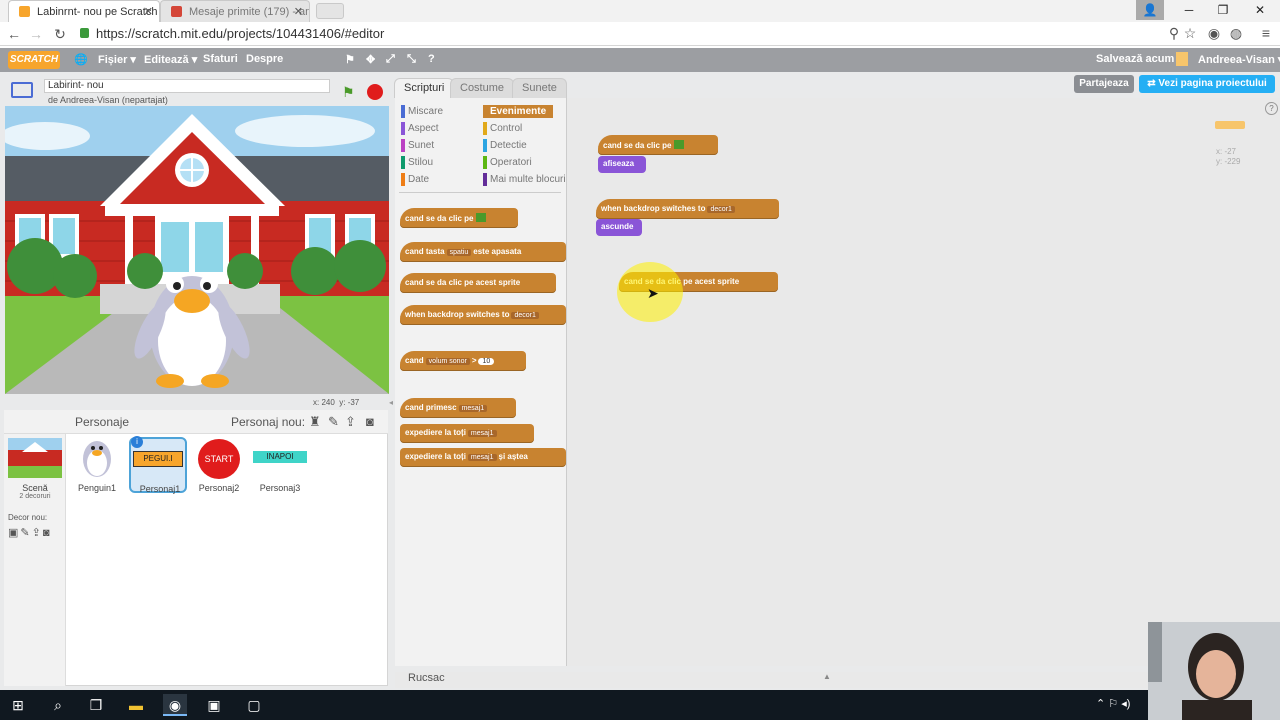 Image resolution: width=1280 pixels, height=720 pixels. Describe the element at coordinates (422, 111) in the screenshot. I see `category-motion: Miscare` at that location.